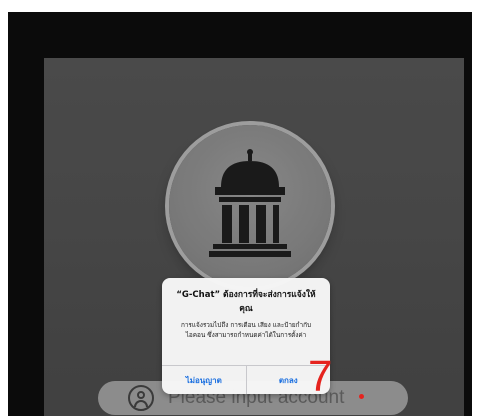  Describe the element at coordinates (320, 376) in the screenshot. I see `step-annotation-number: 7` at that location.